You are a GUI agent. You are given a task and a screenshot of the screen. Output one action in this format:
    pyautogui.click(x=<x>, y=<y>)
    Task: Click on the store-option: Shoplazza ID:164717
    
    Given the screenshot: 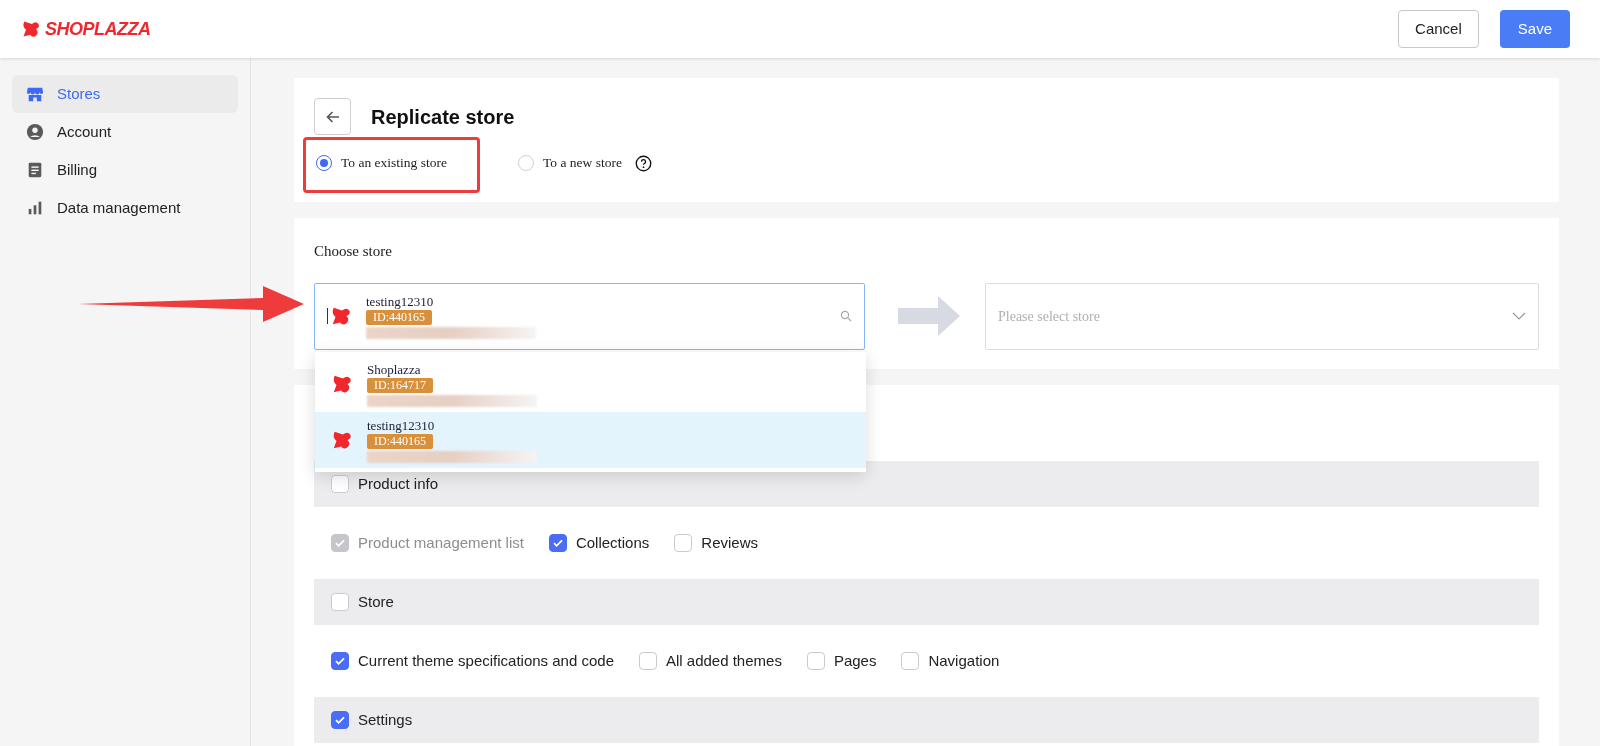 What is the action you would take?
    pyautogui.click(x=590, y=384)
    